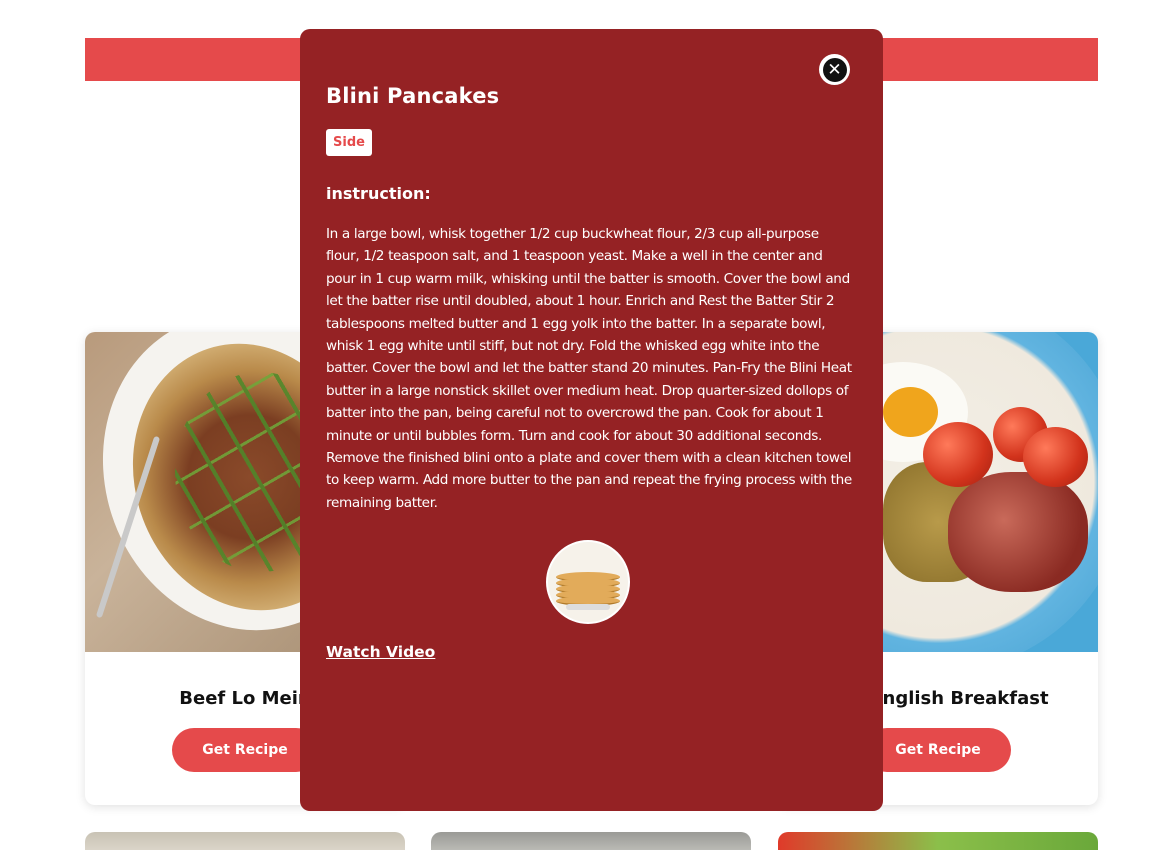 This screenshot has width=1168, height=850. Describe the element at coordinates (413, 96) in the screenshot. I see `modal-title: Blini Pancakes` at that location.